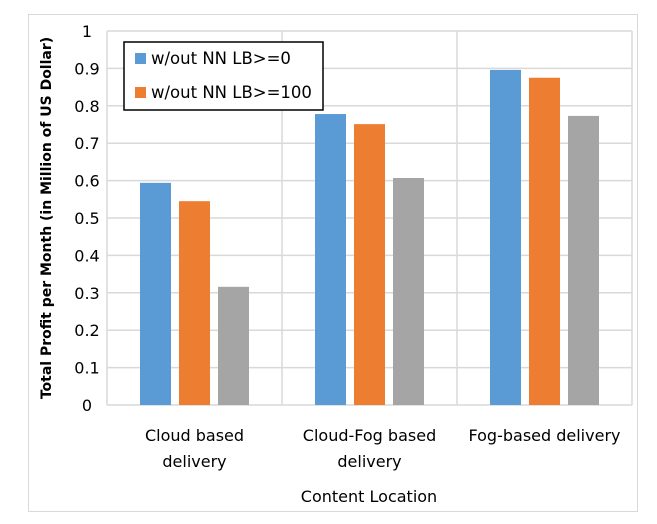  I want to click on legend: w/out NN LB>=0 w/out NN LB>=100, so click(223, 76).